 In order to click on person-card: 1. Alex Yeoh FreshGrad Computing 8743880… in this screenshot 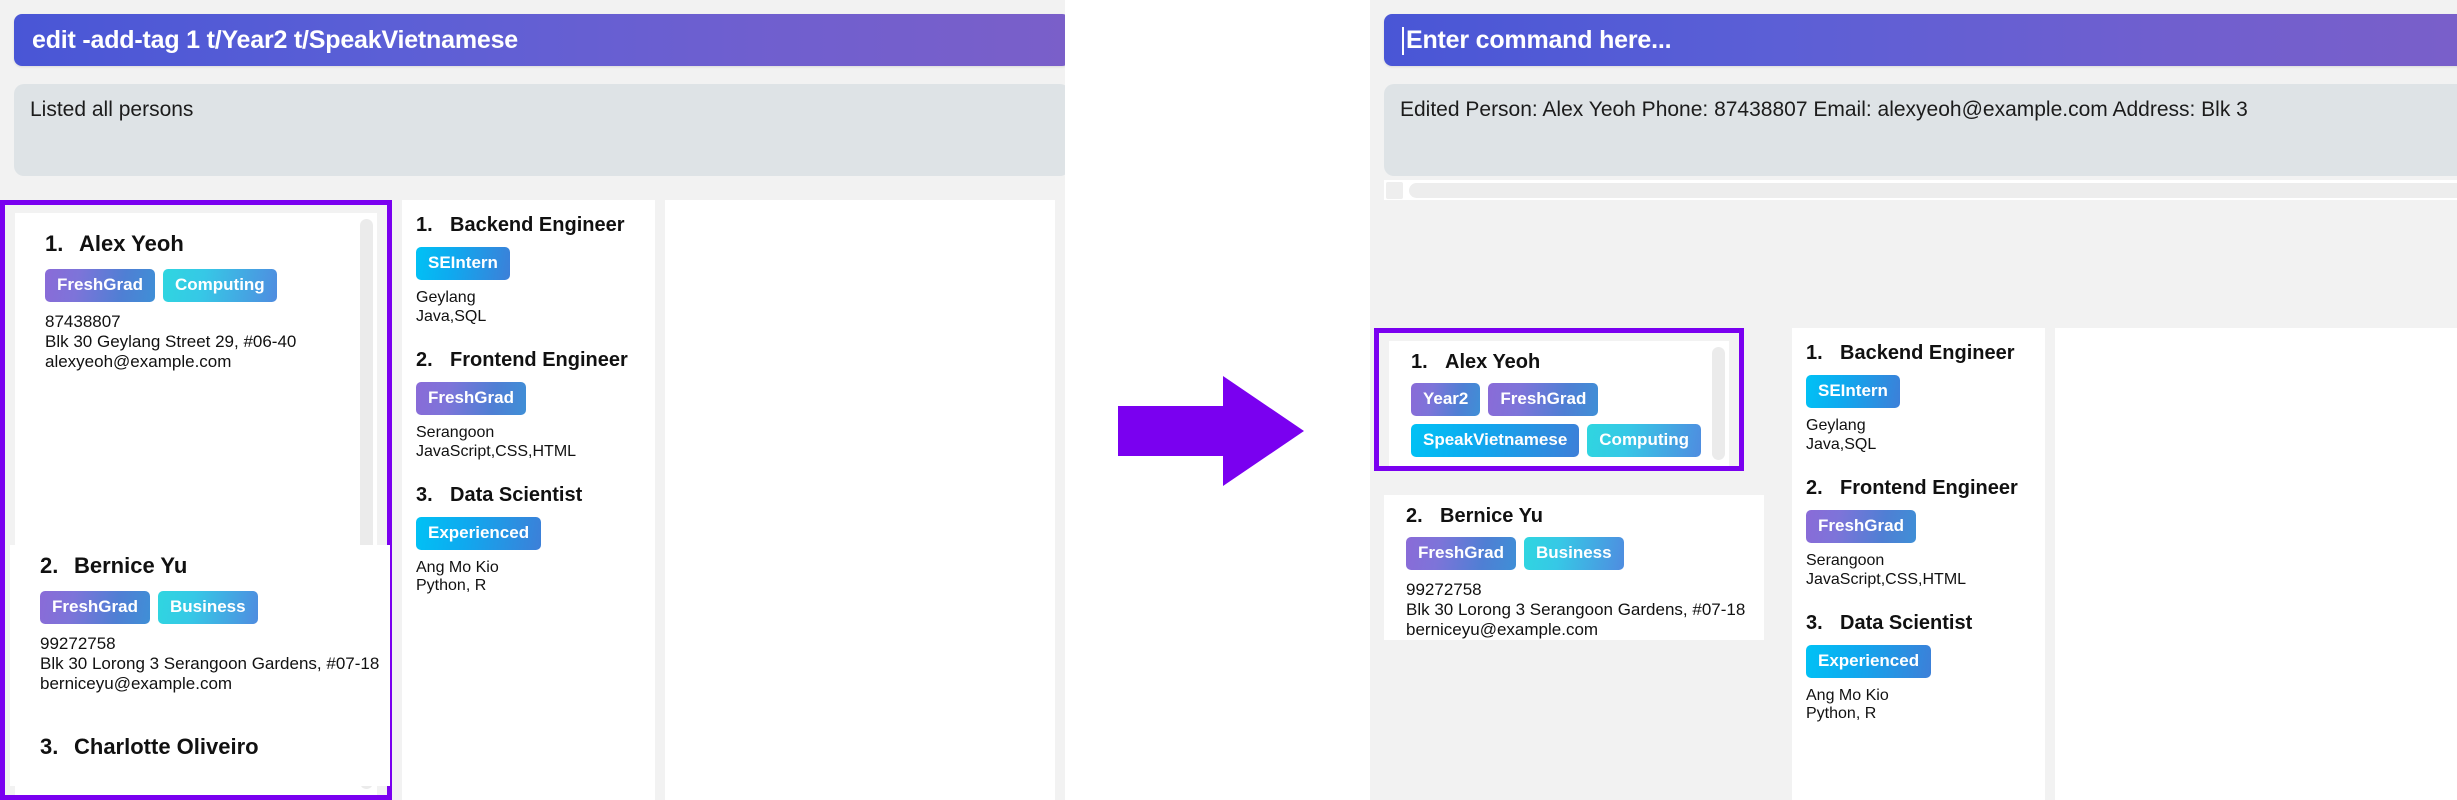, I will do `click(196, 300)`.